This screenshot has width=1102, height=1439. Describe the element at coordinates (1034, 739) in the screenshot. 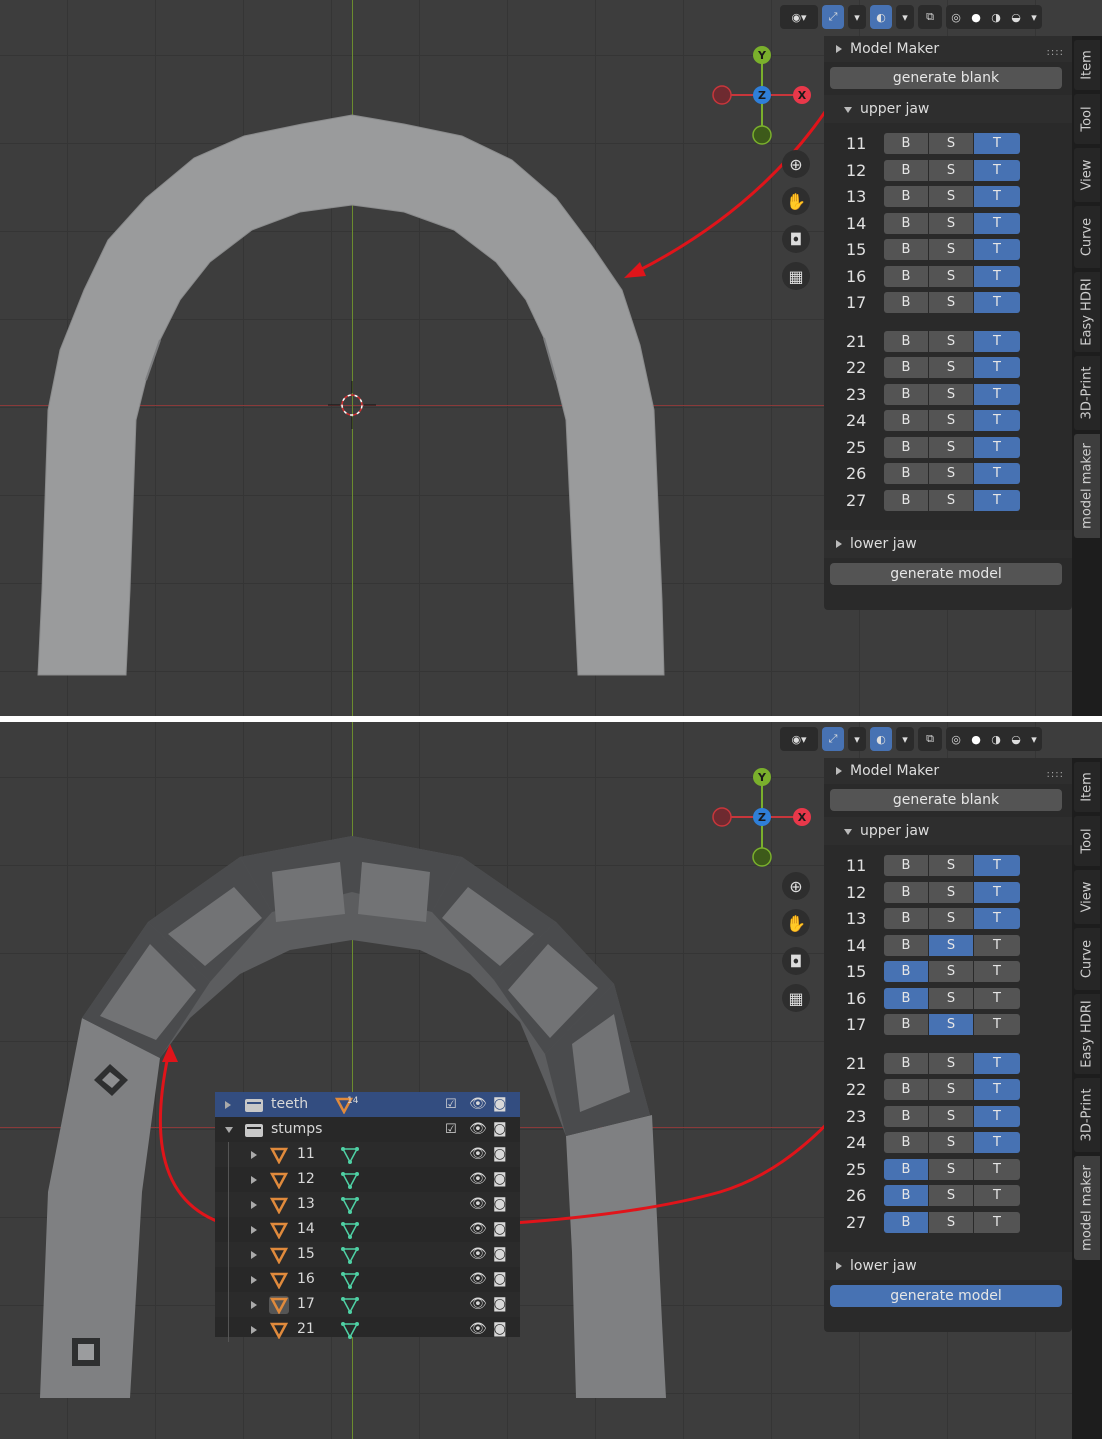

I see `chevron-down-icon: ▾` at that location.